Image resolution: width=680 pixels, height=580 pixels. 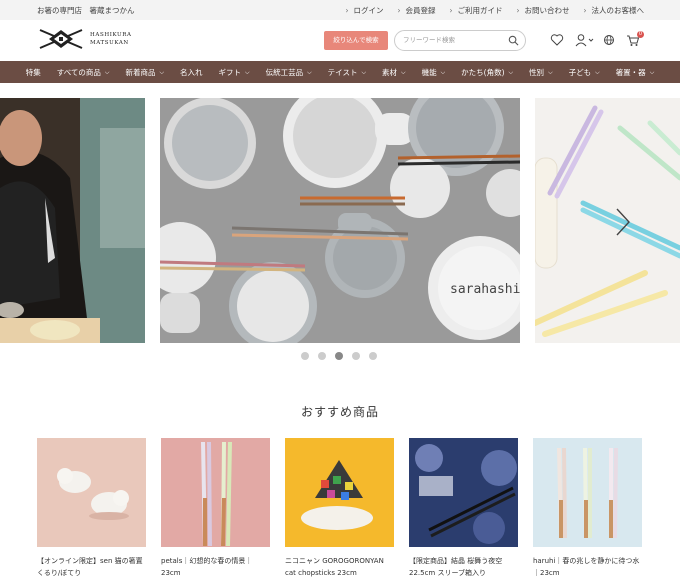 I want to click on craftsman-image, so click(x=72, y=220).